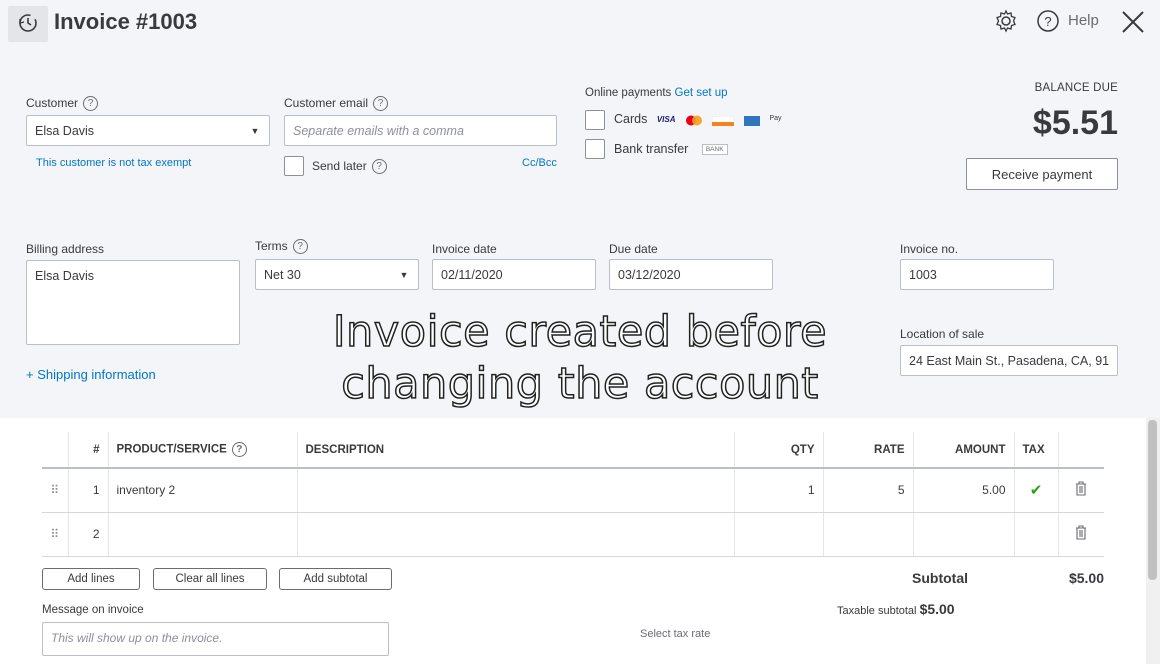 This screenshot has height=664, width=1160. I want to click on scrollbar, so click(1153, 541).